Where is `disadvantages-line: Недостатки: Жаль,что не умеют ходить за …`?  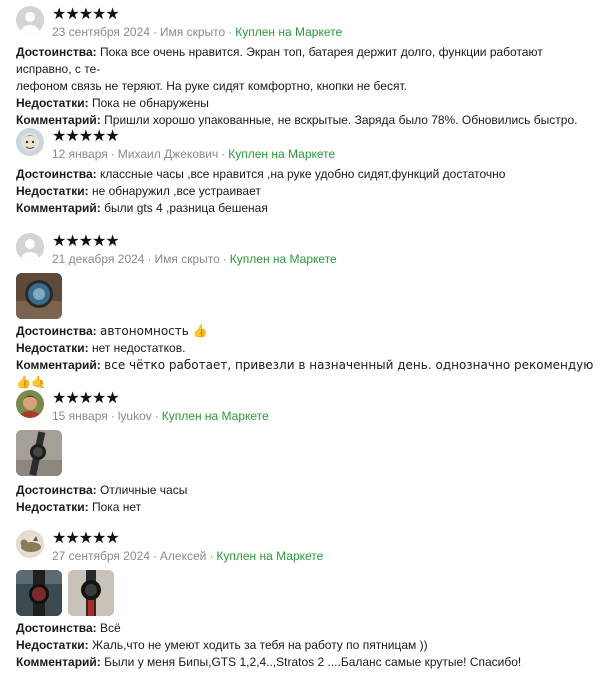
disadvantages-line: Недостатки: Жаль,что не умеют ходить за … is located at coordinates (306, 645).